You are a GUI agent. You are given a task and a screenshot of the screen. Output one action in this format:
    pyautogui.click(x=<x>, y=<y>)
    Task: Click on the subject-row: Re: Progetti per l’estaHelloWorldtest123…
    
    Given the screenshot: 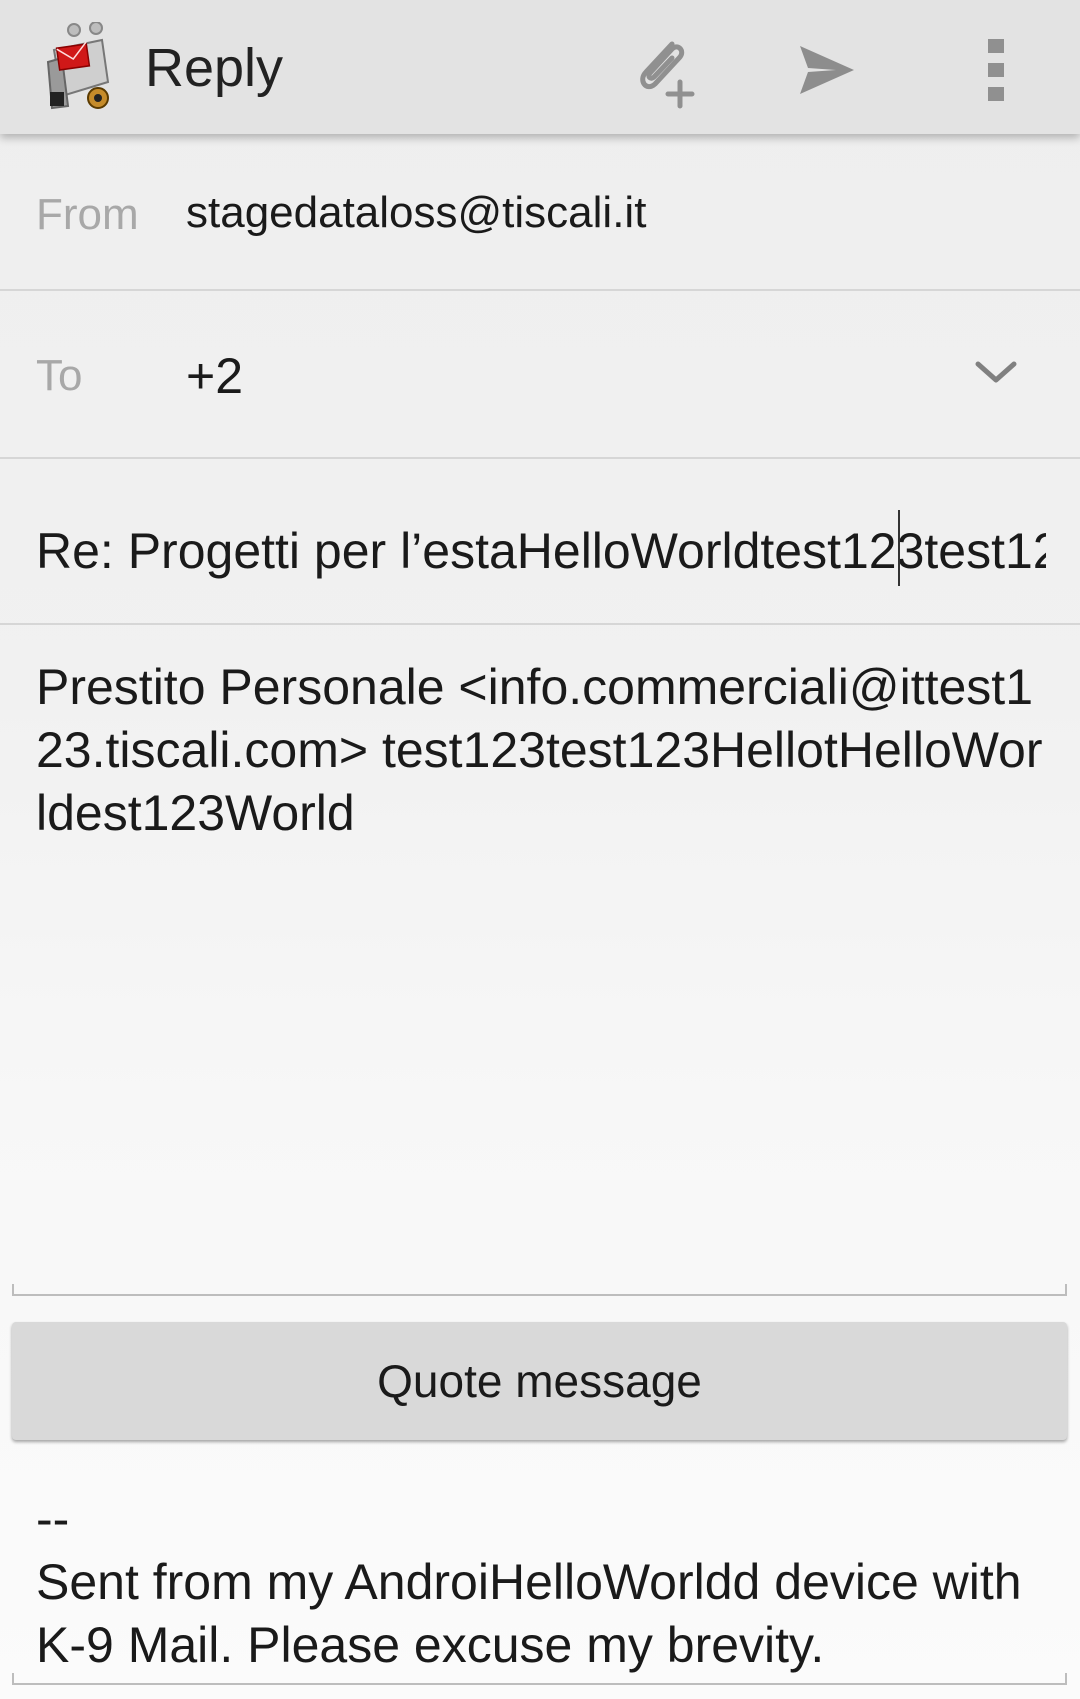 What is the action you would take?
    pyautogui.click(x=540, y=541)
    